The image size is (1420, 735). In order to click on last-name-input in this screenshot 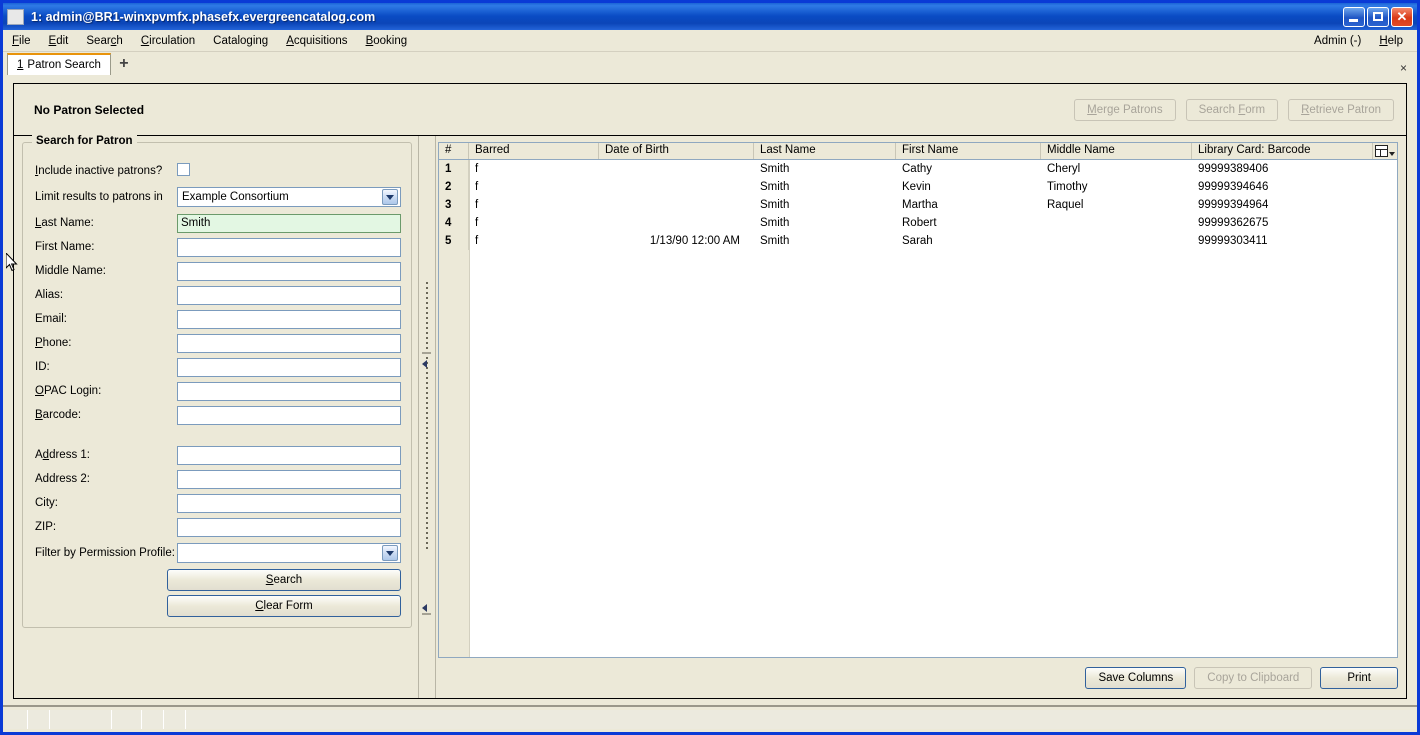, I will do `click(289, 223)`.